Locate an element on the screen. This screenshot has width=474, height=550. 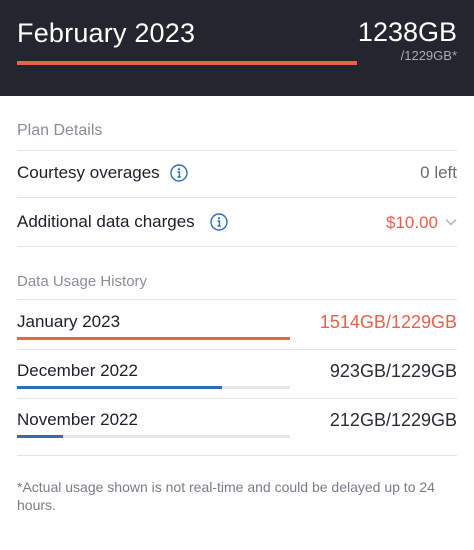
current-month-title: February 2023 is located at coordinates (106, 33).